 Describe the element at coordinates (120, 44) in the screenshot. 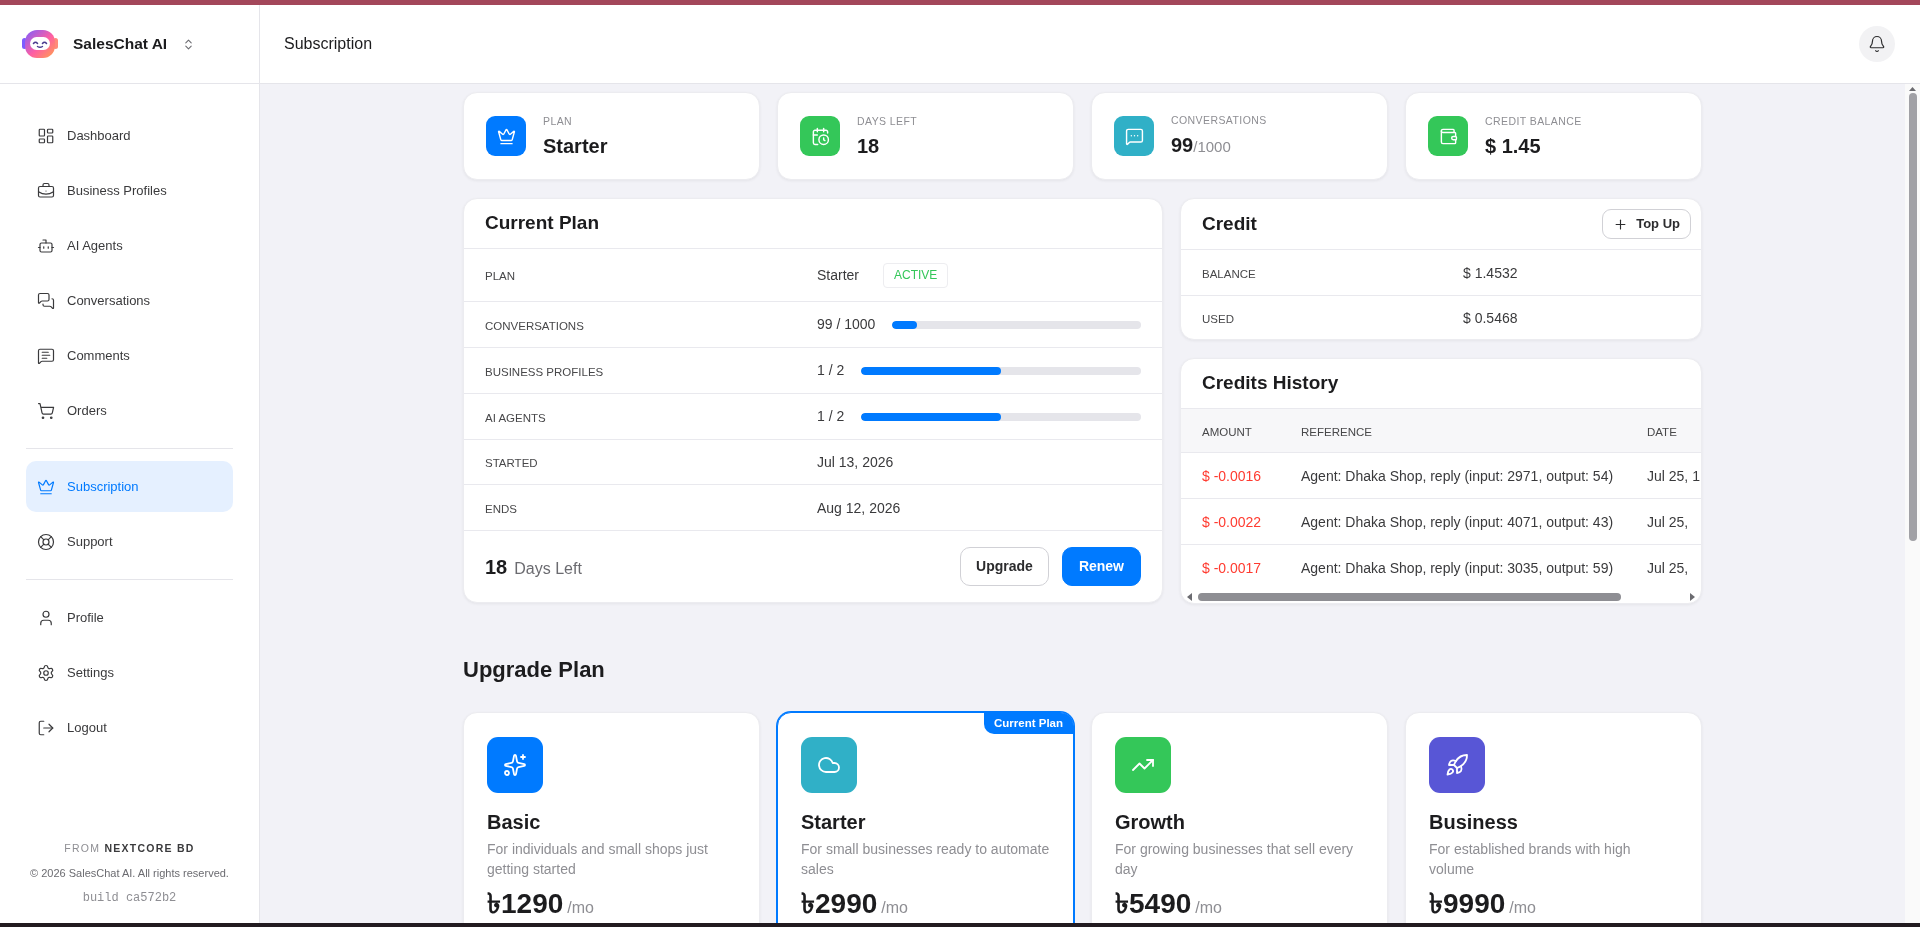

I see `app-name: SalesChat AI` at that location.